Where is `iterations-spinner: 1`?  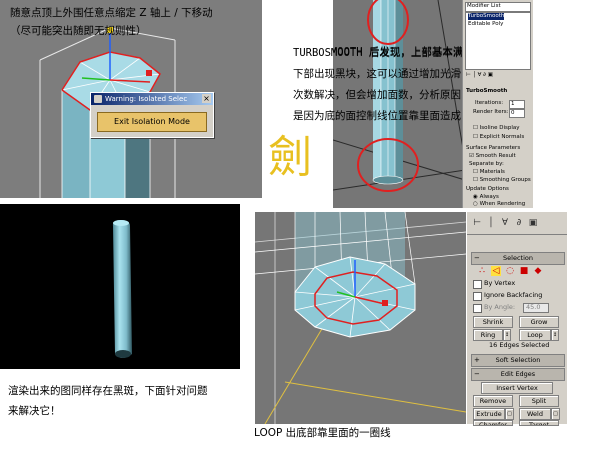 iterations-spinner: 1 is located at coordinates (517, 104).